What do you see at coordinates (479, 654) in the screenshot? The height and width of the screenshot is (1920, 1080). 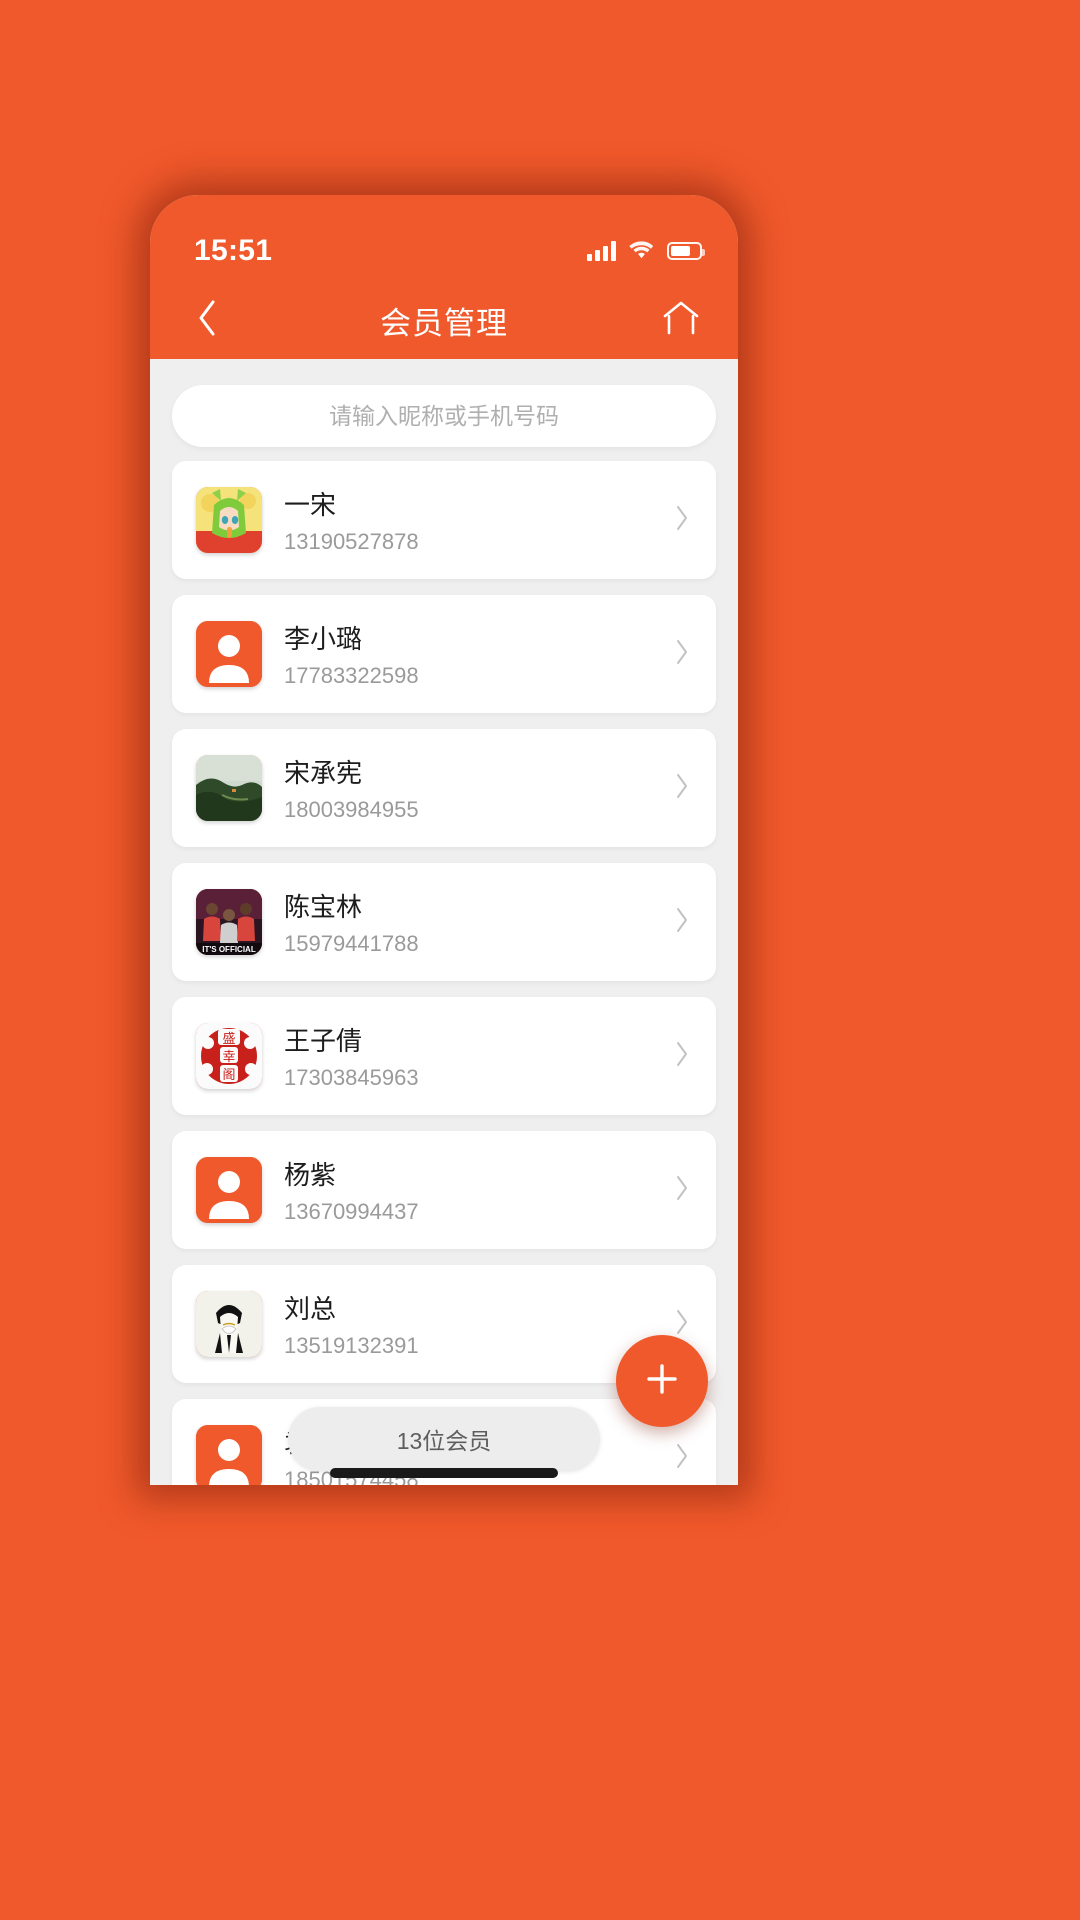 I see `row-text: 李小璐 17783322598` at bounding box center [479, 654].